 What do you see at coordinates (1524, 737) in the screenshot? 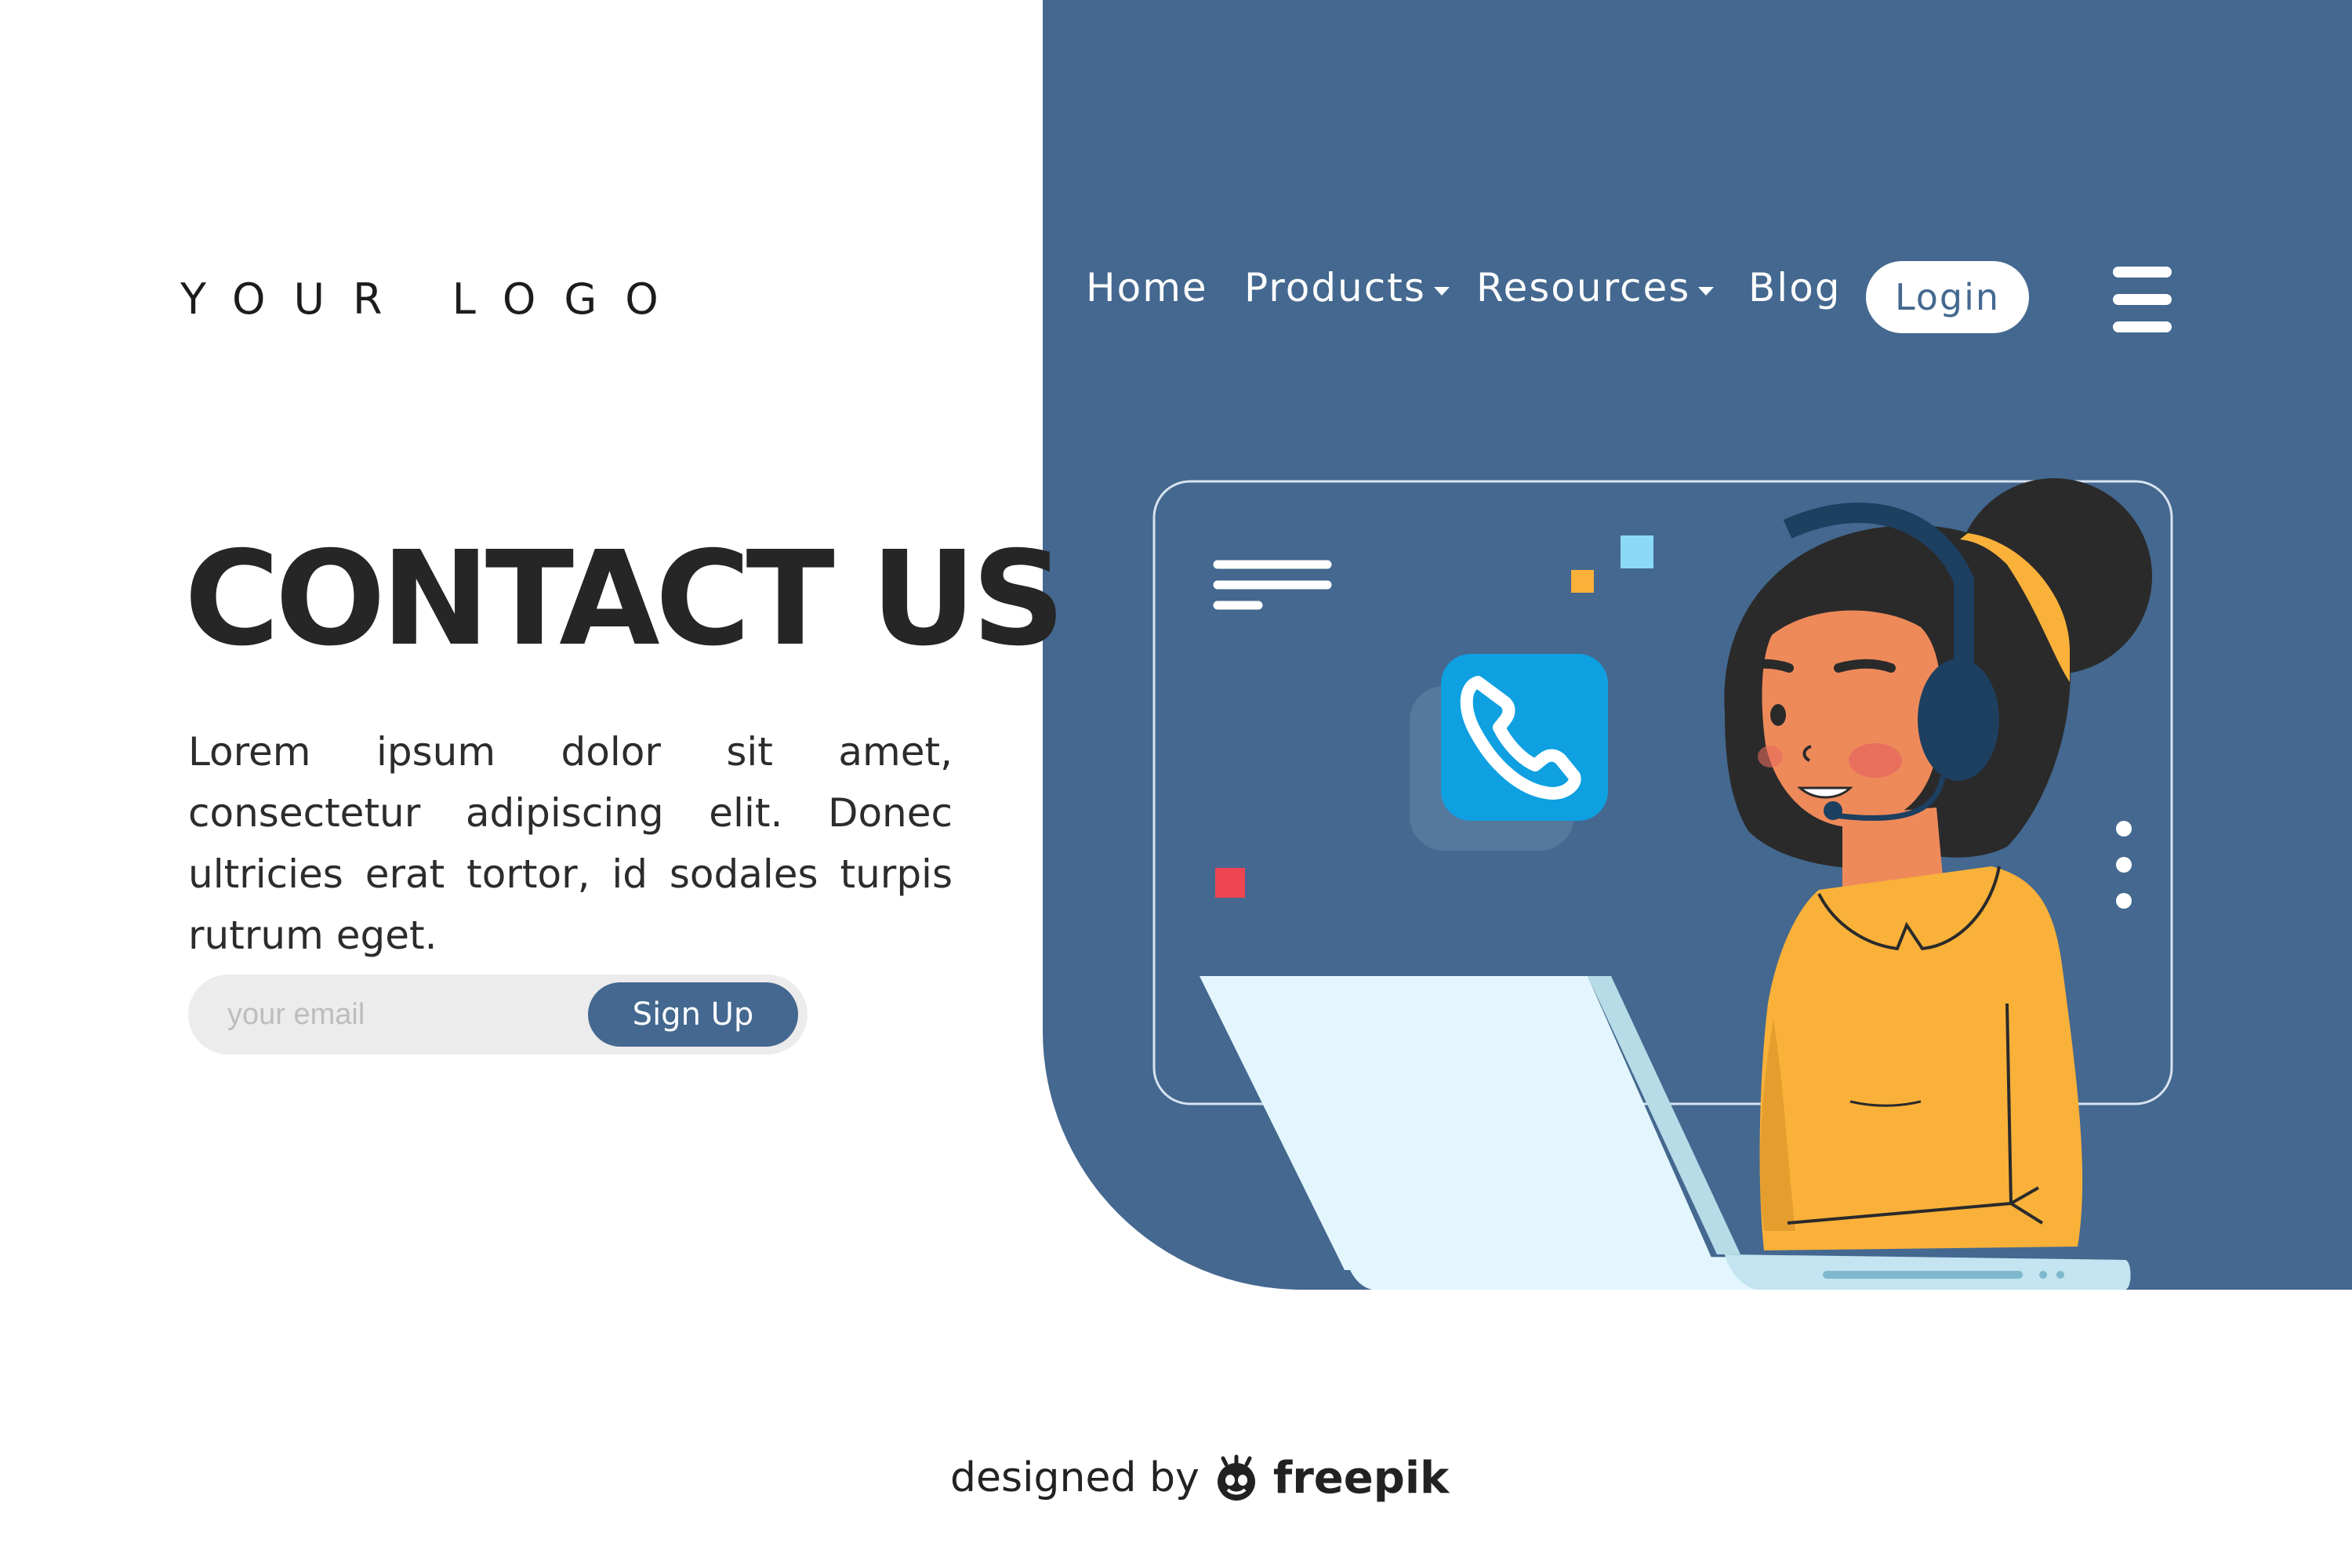
I see `call-button` at bounding box center [1524, 737].